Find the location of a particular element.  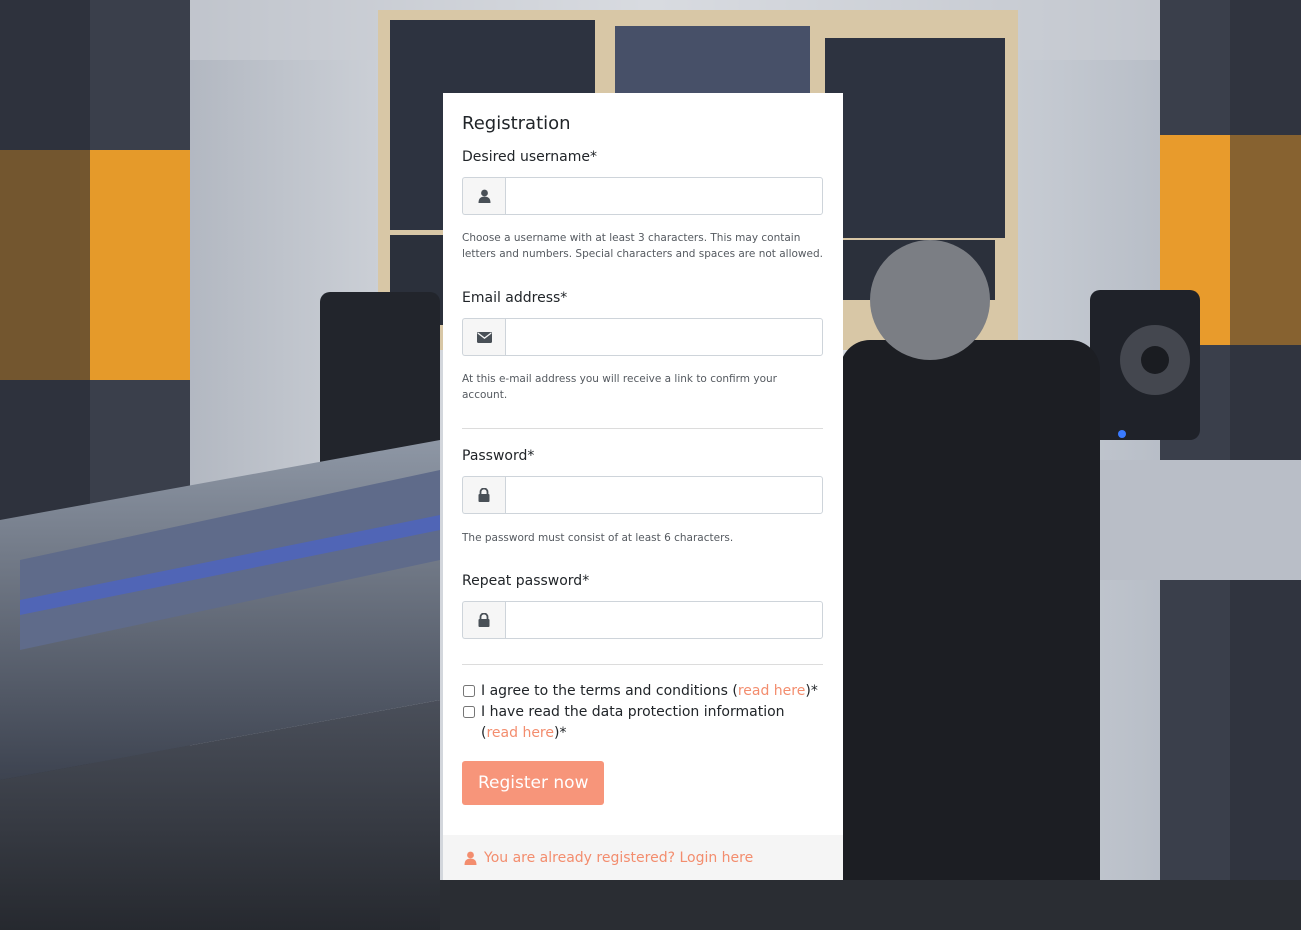

privacy-checkbox is located at coordinates (469, 712).